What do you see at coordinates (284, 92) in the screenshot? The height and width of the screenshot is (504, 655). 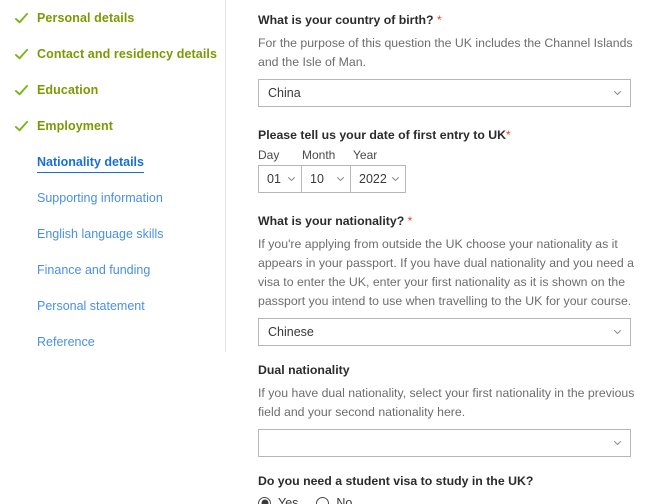 I see `country-of-birth-value: China` at bounding box center [284, 92].